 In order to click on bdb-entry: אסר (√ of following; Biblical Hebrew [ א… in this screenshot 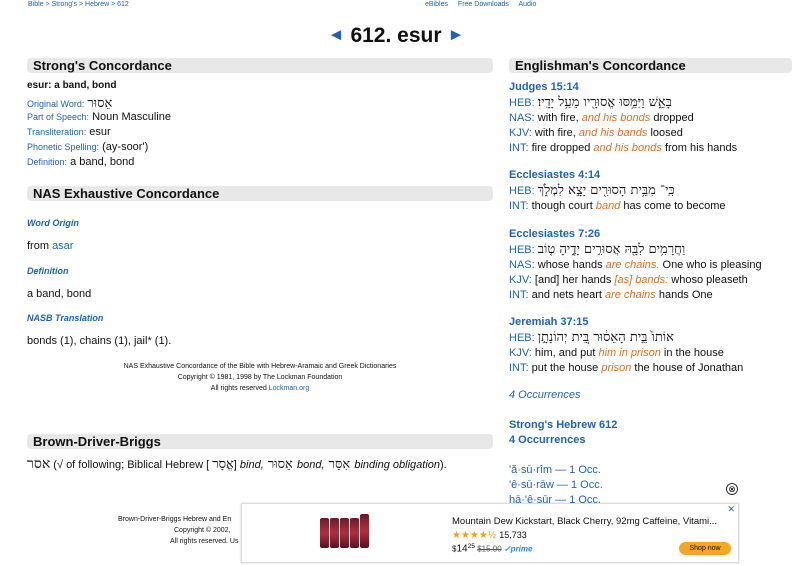, I will do `click(237, 464)`.